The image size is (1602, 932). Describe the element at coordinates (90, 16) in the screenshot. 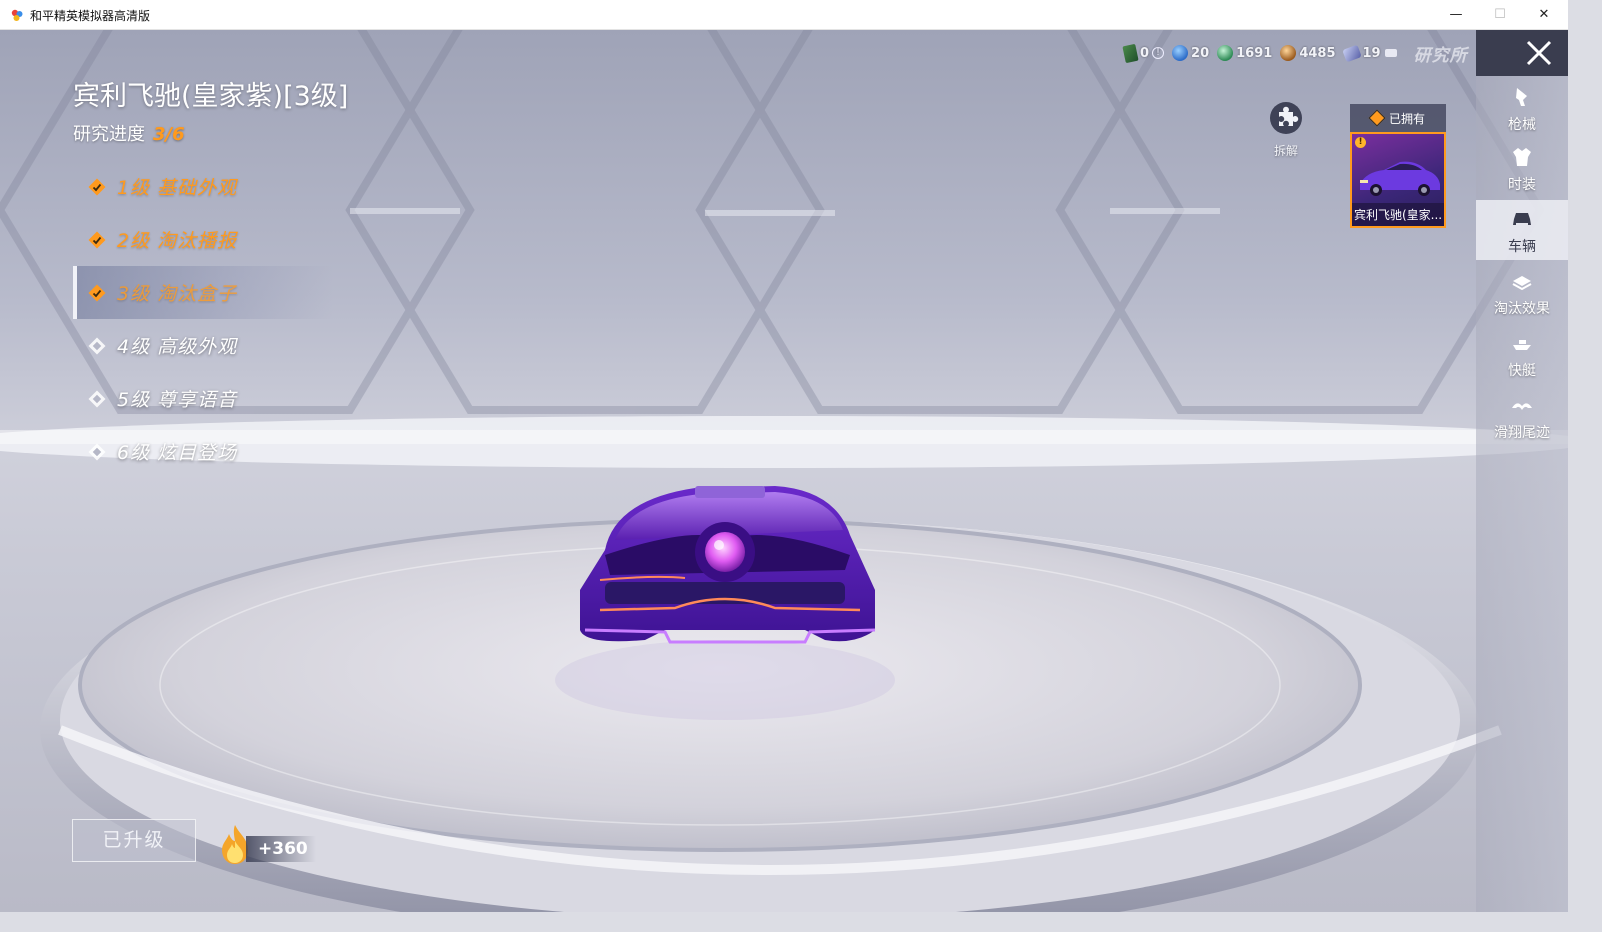

I see `window-title: 和平精英模拟器高清版` at that location.